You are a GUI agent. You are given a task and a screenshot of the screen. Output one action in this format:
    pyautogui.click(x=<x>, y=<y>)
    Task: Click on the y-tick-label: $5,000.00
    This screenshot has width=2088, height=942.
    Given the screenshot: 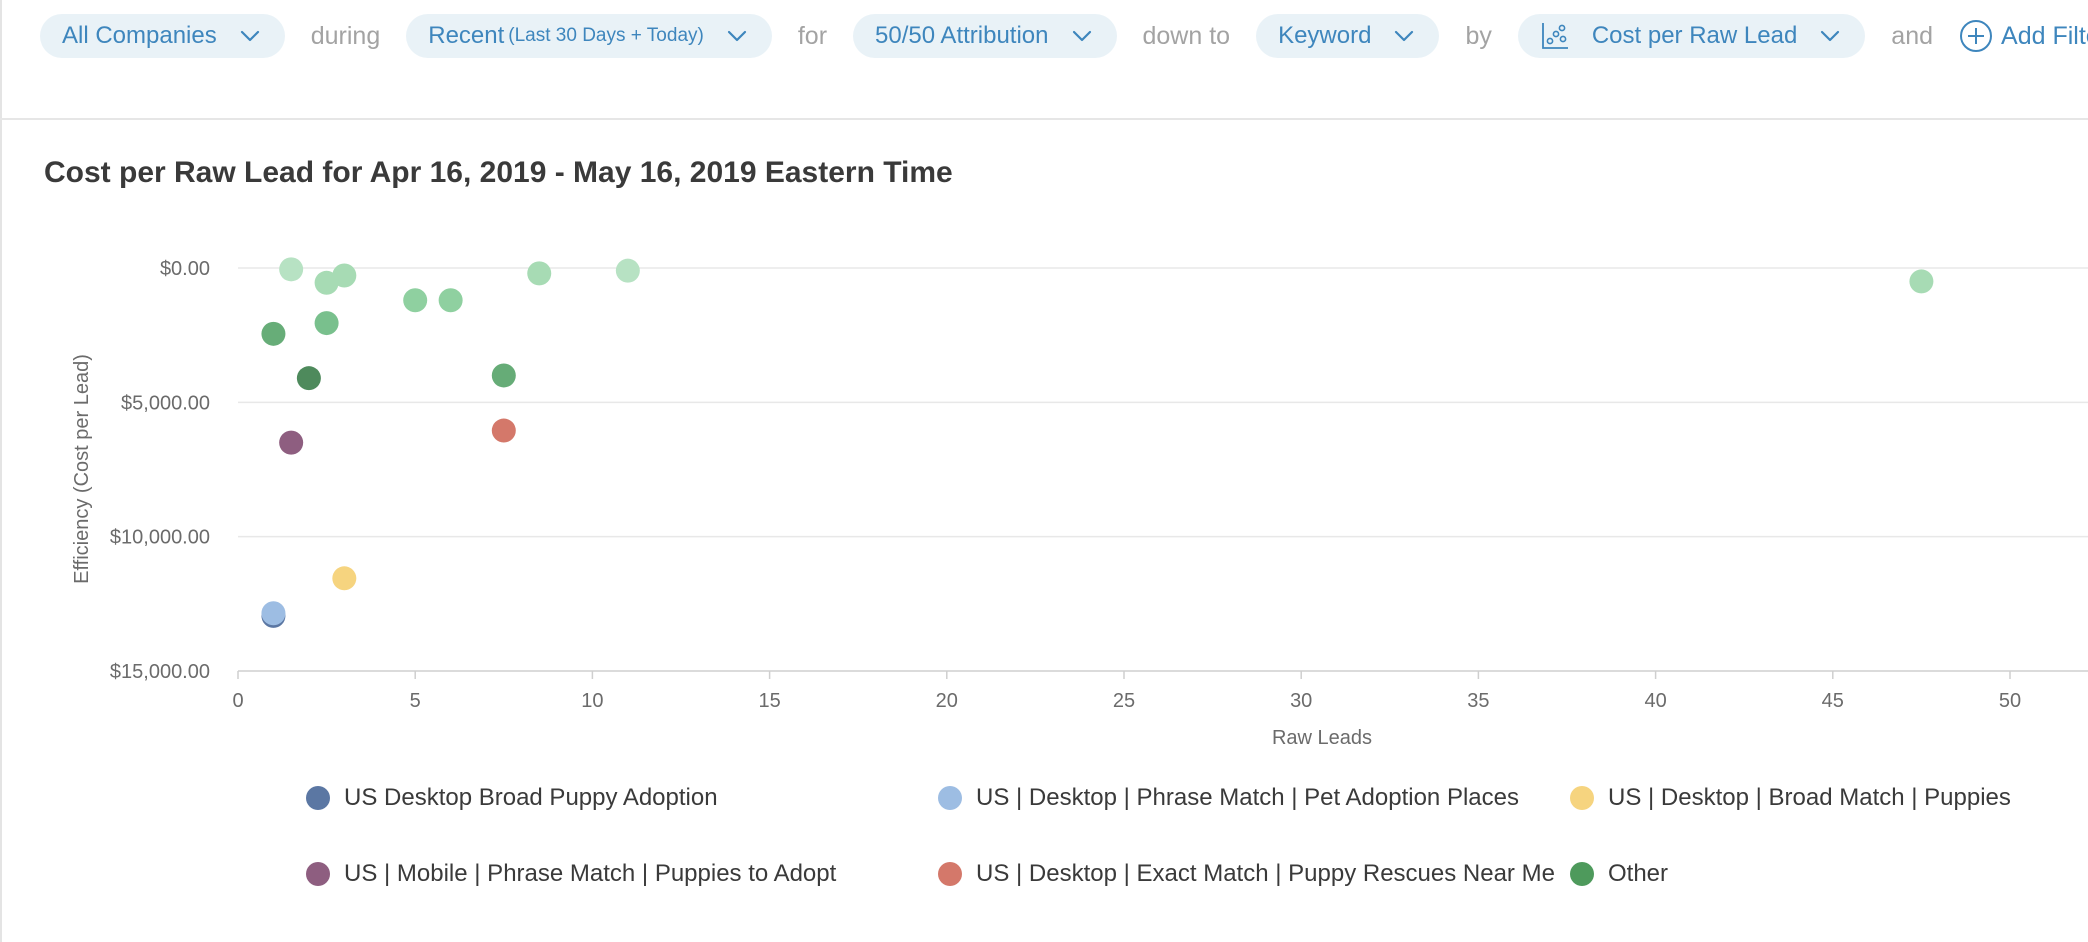 What is the action you would take?
    pyautogui.click(x=165, y=403)
    